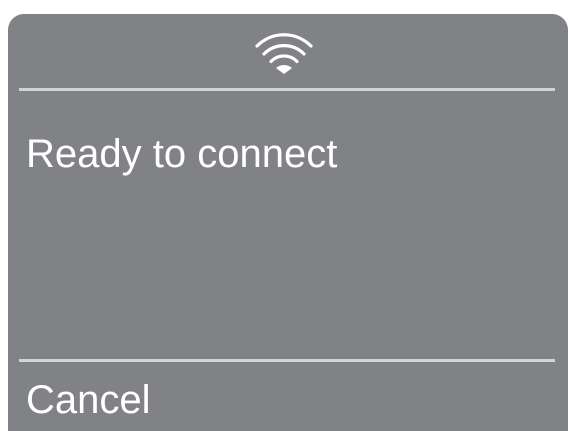  I want to click on wifi-icon, so click(284, 53).